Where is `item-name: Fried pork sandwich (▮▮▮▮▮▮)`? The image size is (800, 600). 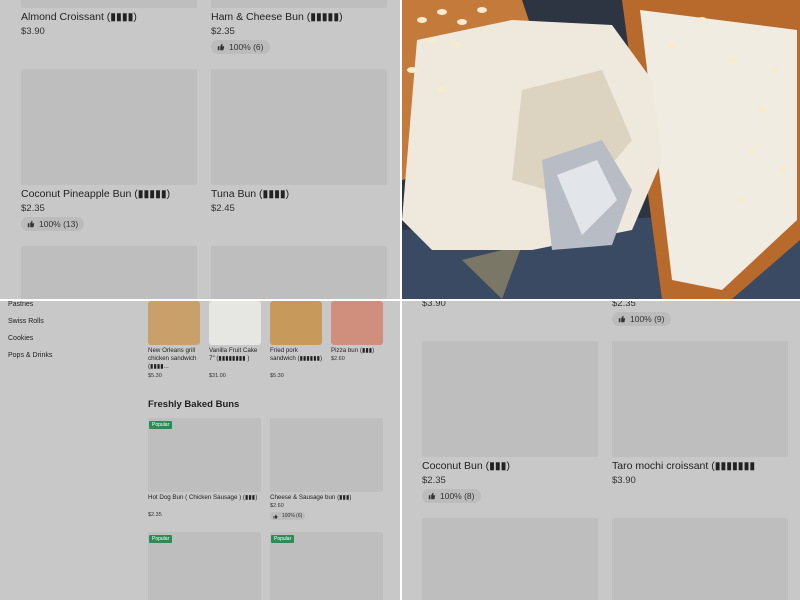
item-name: Fried pork sandwich (▮▮▮▮▮▮) is located at coordinates (297, 355).